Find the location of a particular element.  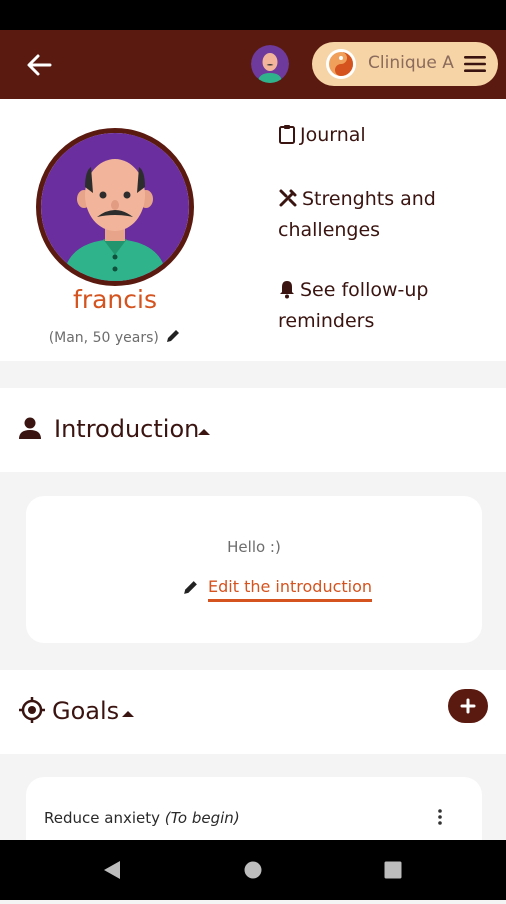

square-recents-icon is located at coordinates (393, 870).